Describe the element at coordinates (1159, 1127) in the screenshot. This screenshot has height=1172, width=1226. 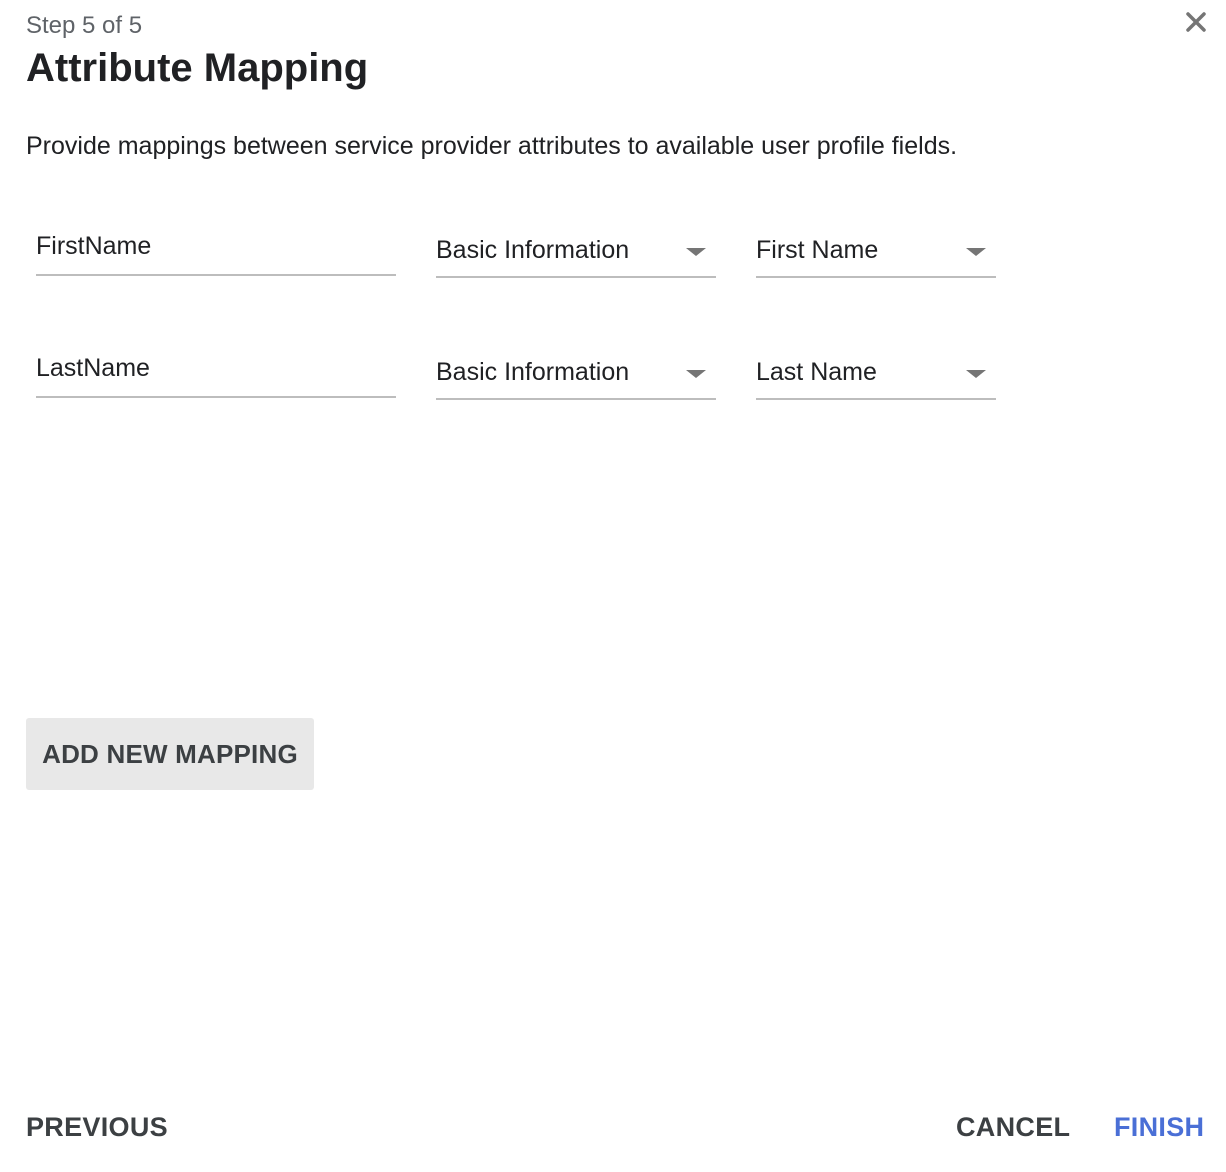
I see `finish-button: FINISH` at that location.